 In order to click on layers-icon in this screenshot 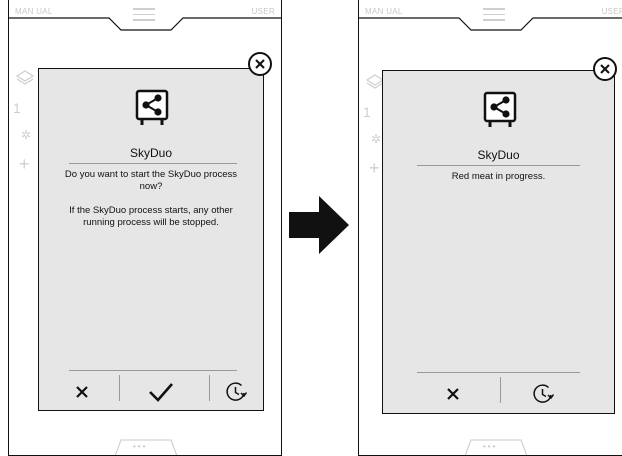, I will do `click(25, 78)`.